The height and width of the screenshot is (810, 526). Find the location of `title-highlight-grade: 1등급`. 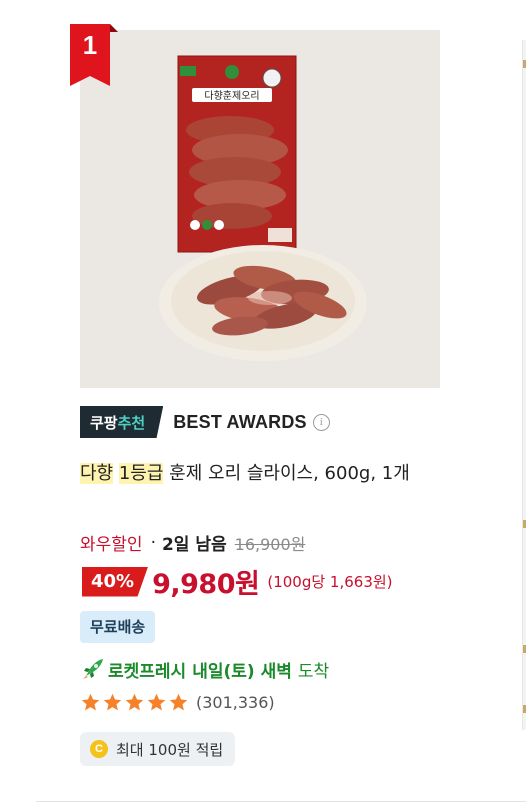

title-highlight-grade: 1등급 is located at coordinates (141, 473).